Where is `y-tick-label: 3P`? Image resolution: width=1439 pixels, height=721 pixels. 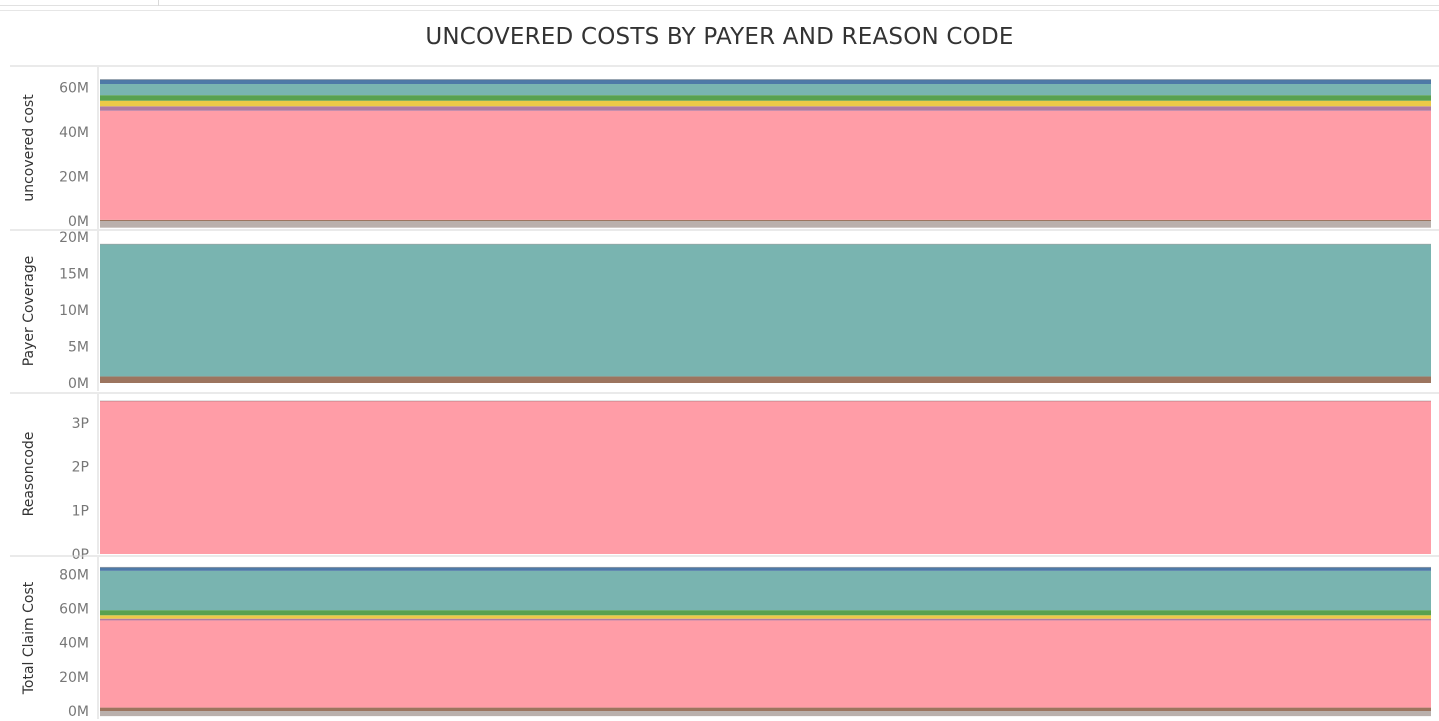
y-tick-label: 3P is located at coordinates (80, 424).